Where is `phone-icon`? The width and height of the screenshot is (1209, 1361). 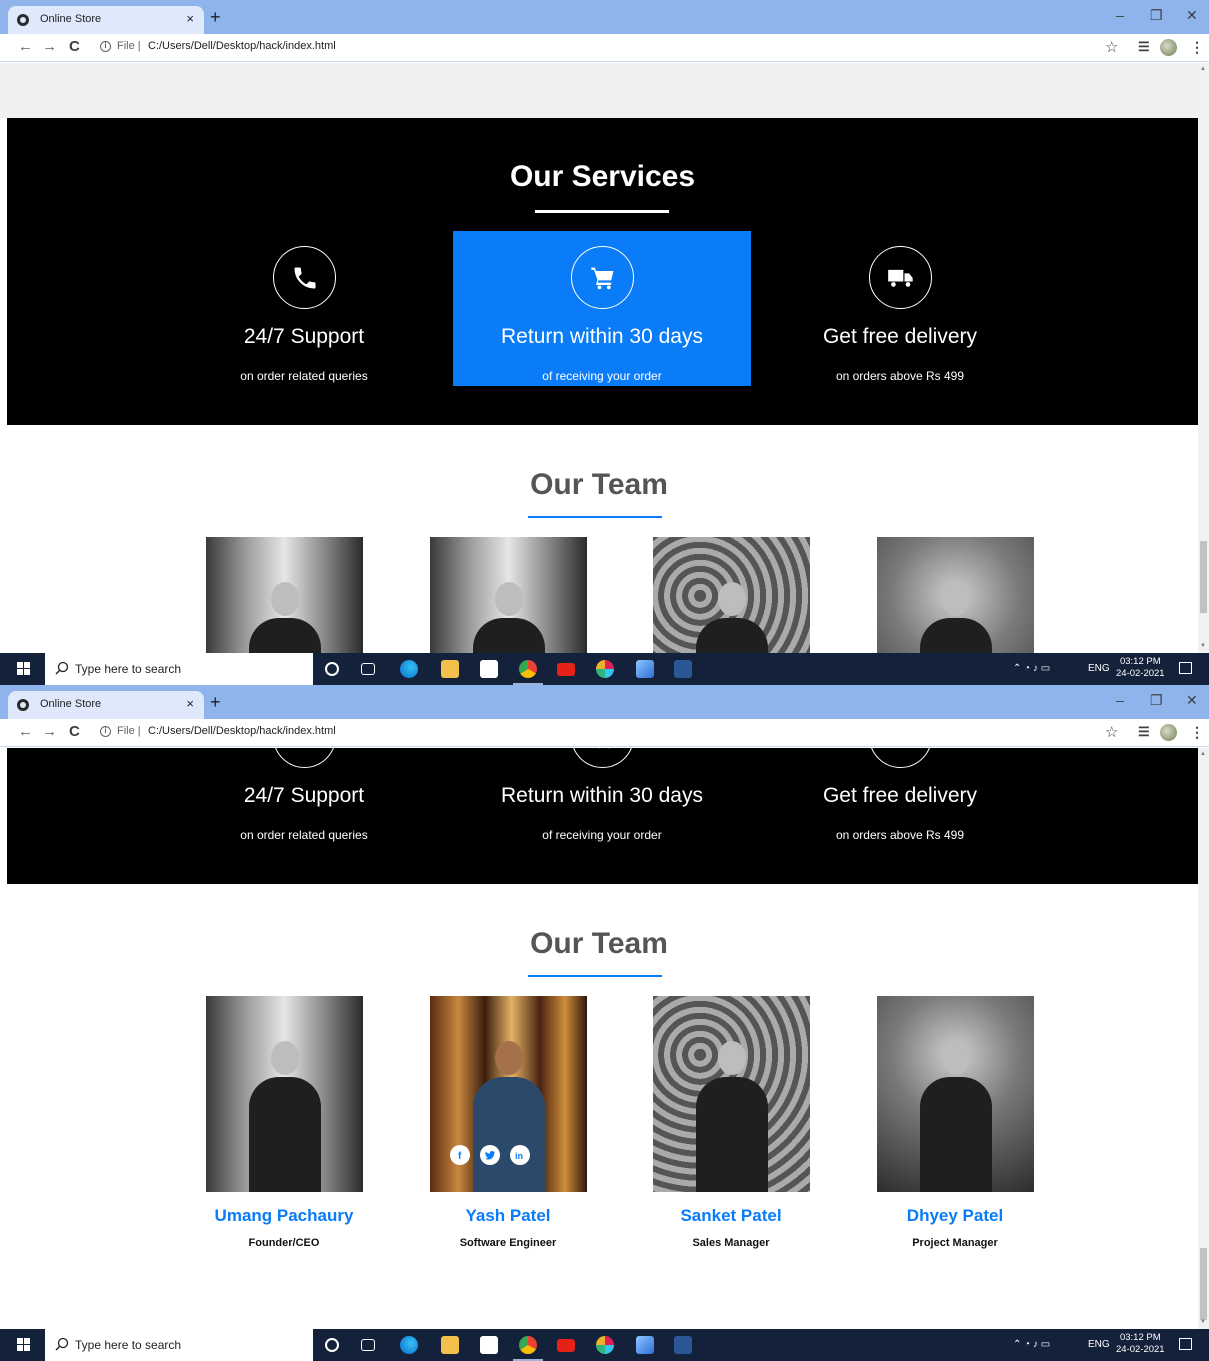 phone-icon is located at coordinates (304, 758).